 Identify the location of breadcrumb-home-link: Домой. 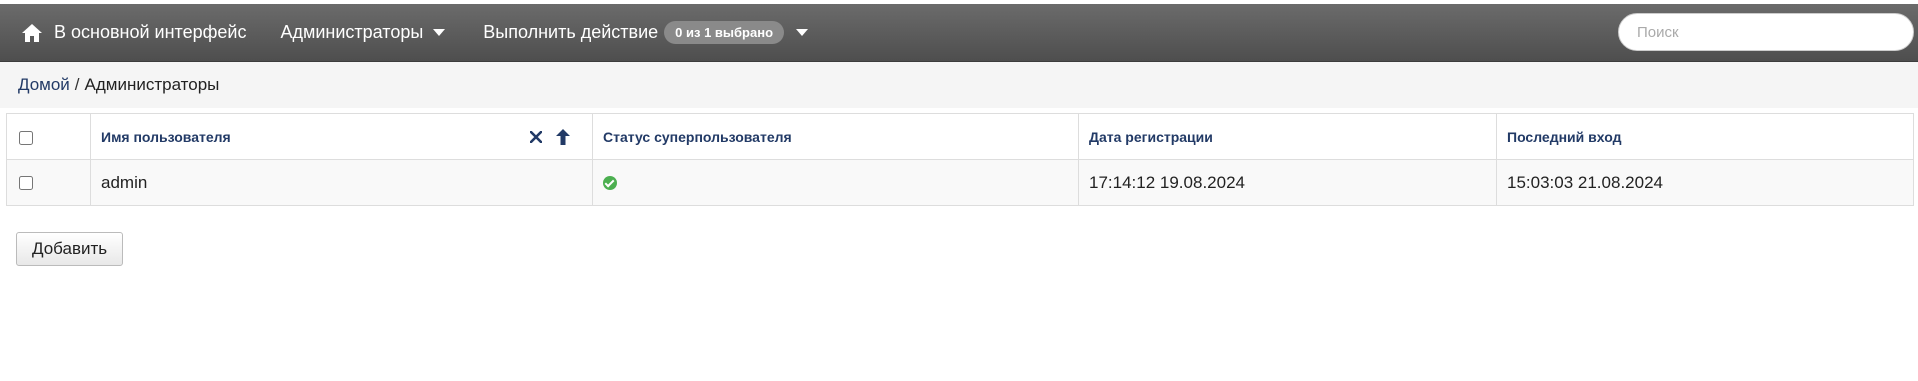
(44, 85).